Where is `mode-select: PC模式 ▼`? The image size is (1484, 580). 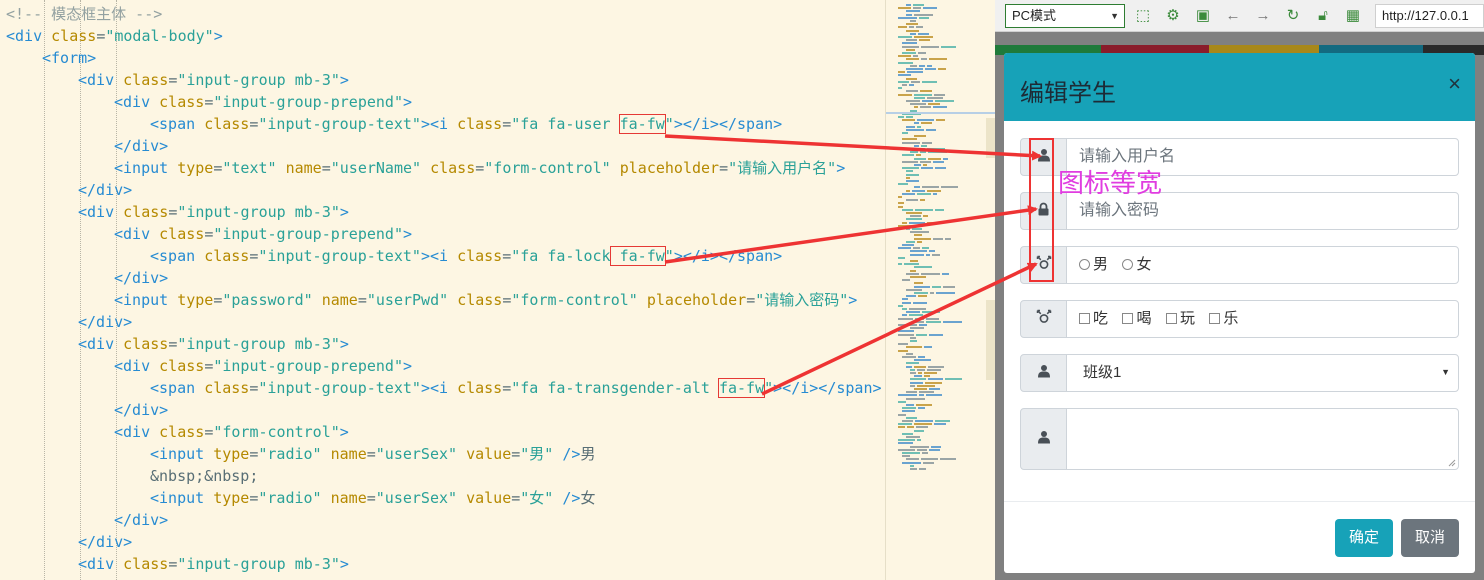 mode-select: PC模式 ▼ is located at coordinates (1065, 16).